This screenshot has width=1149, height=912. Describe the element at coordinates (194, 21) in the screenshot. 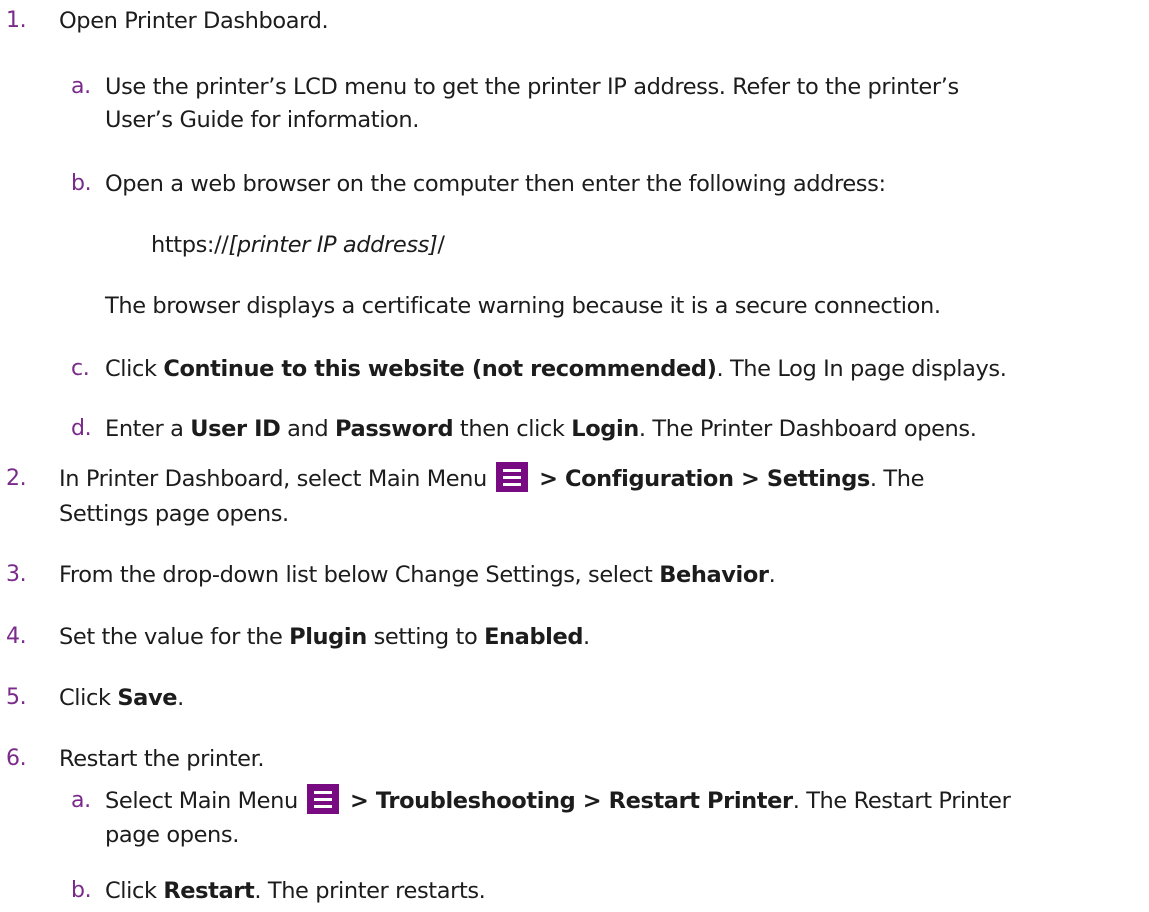

I see `step-text: Open Printer Dashboard.` at that location.